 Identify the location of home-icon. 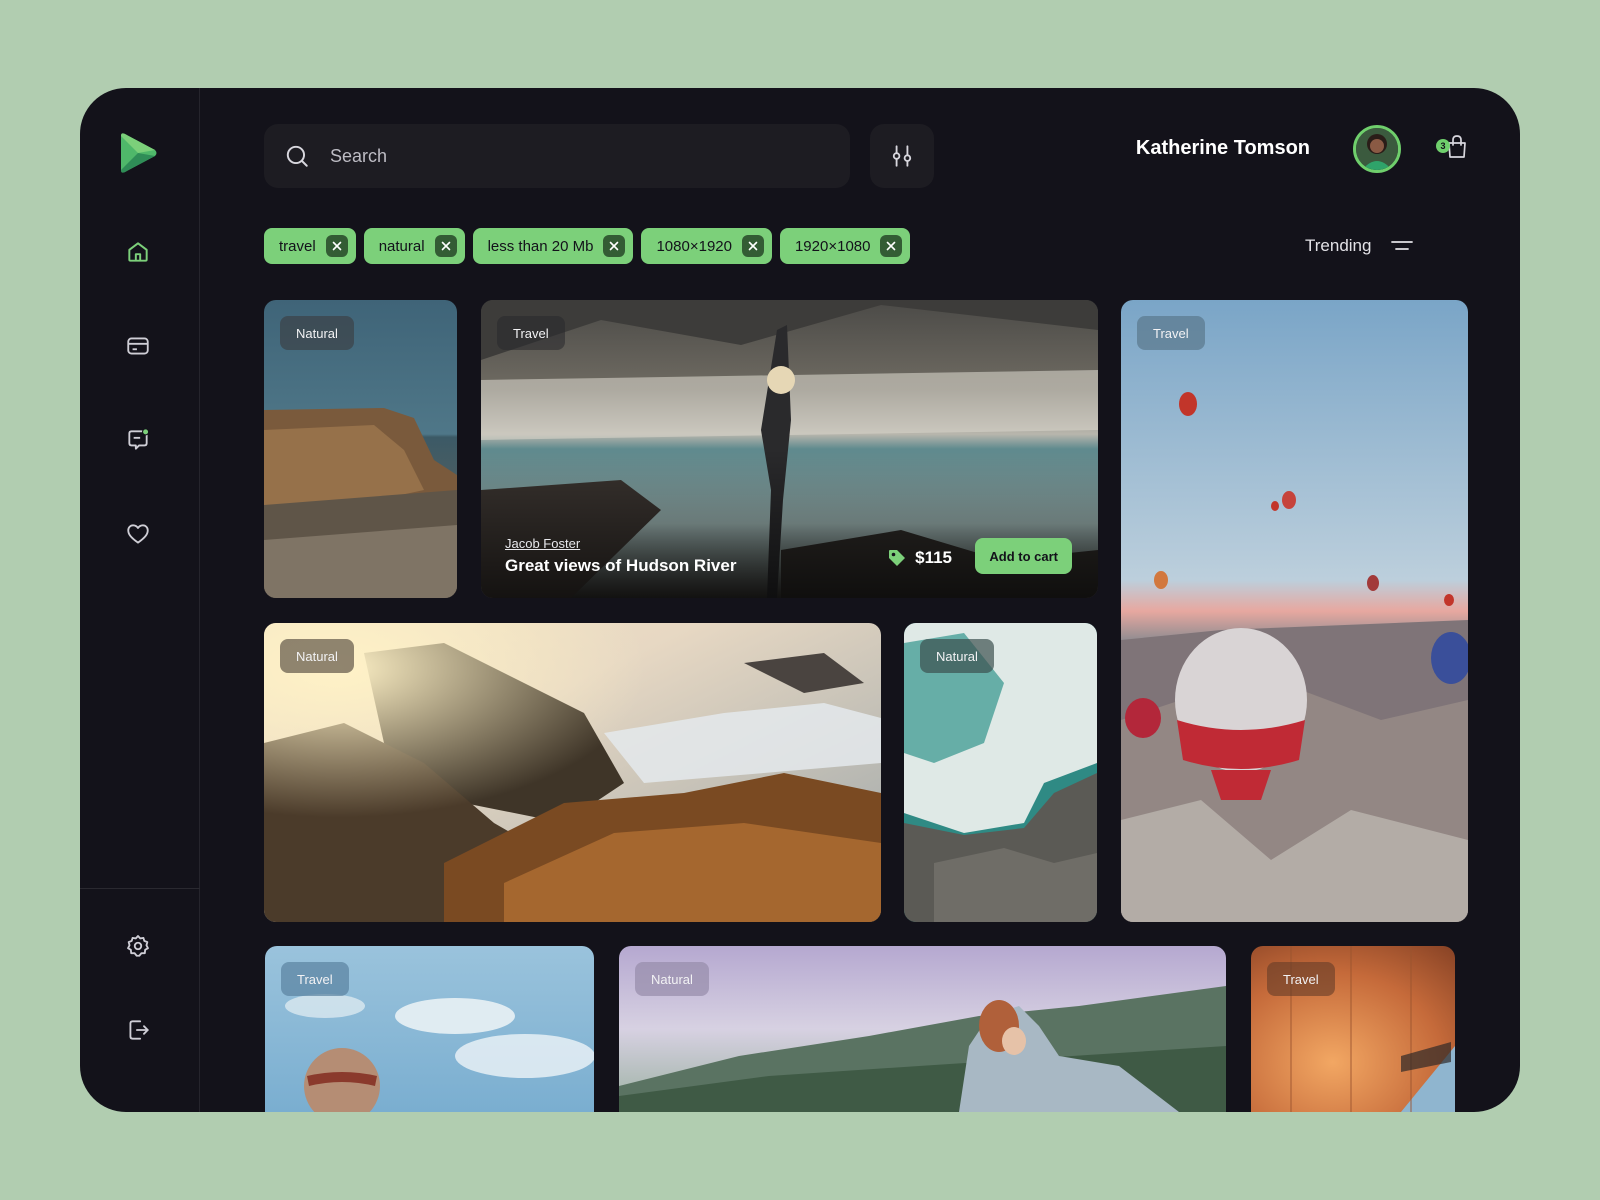
(138, 252).